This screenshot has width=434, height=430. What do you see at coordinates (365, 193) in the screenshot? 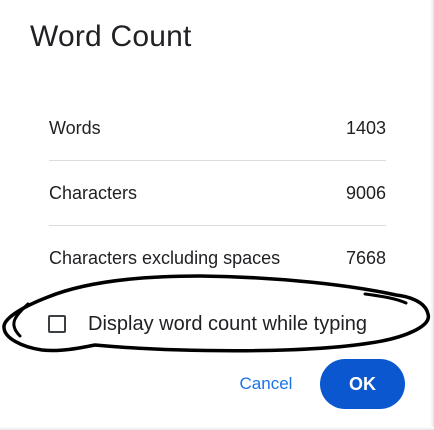
I see `stat-value-characters: 9006` at bounding box center [365, 193].